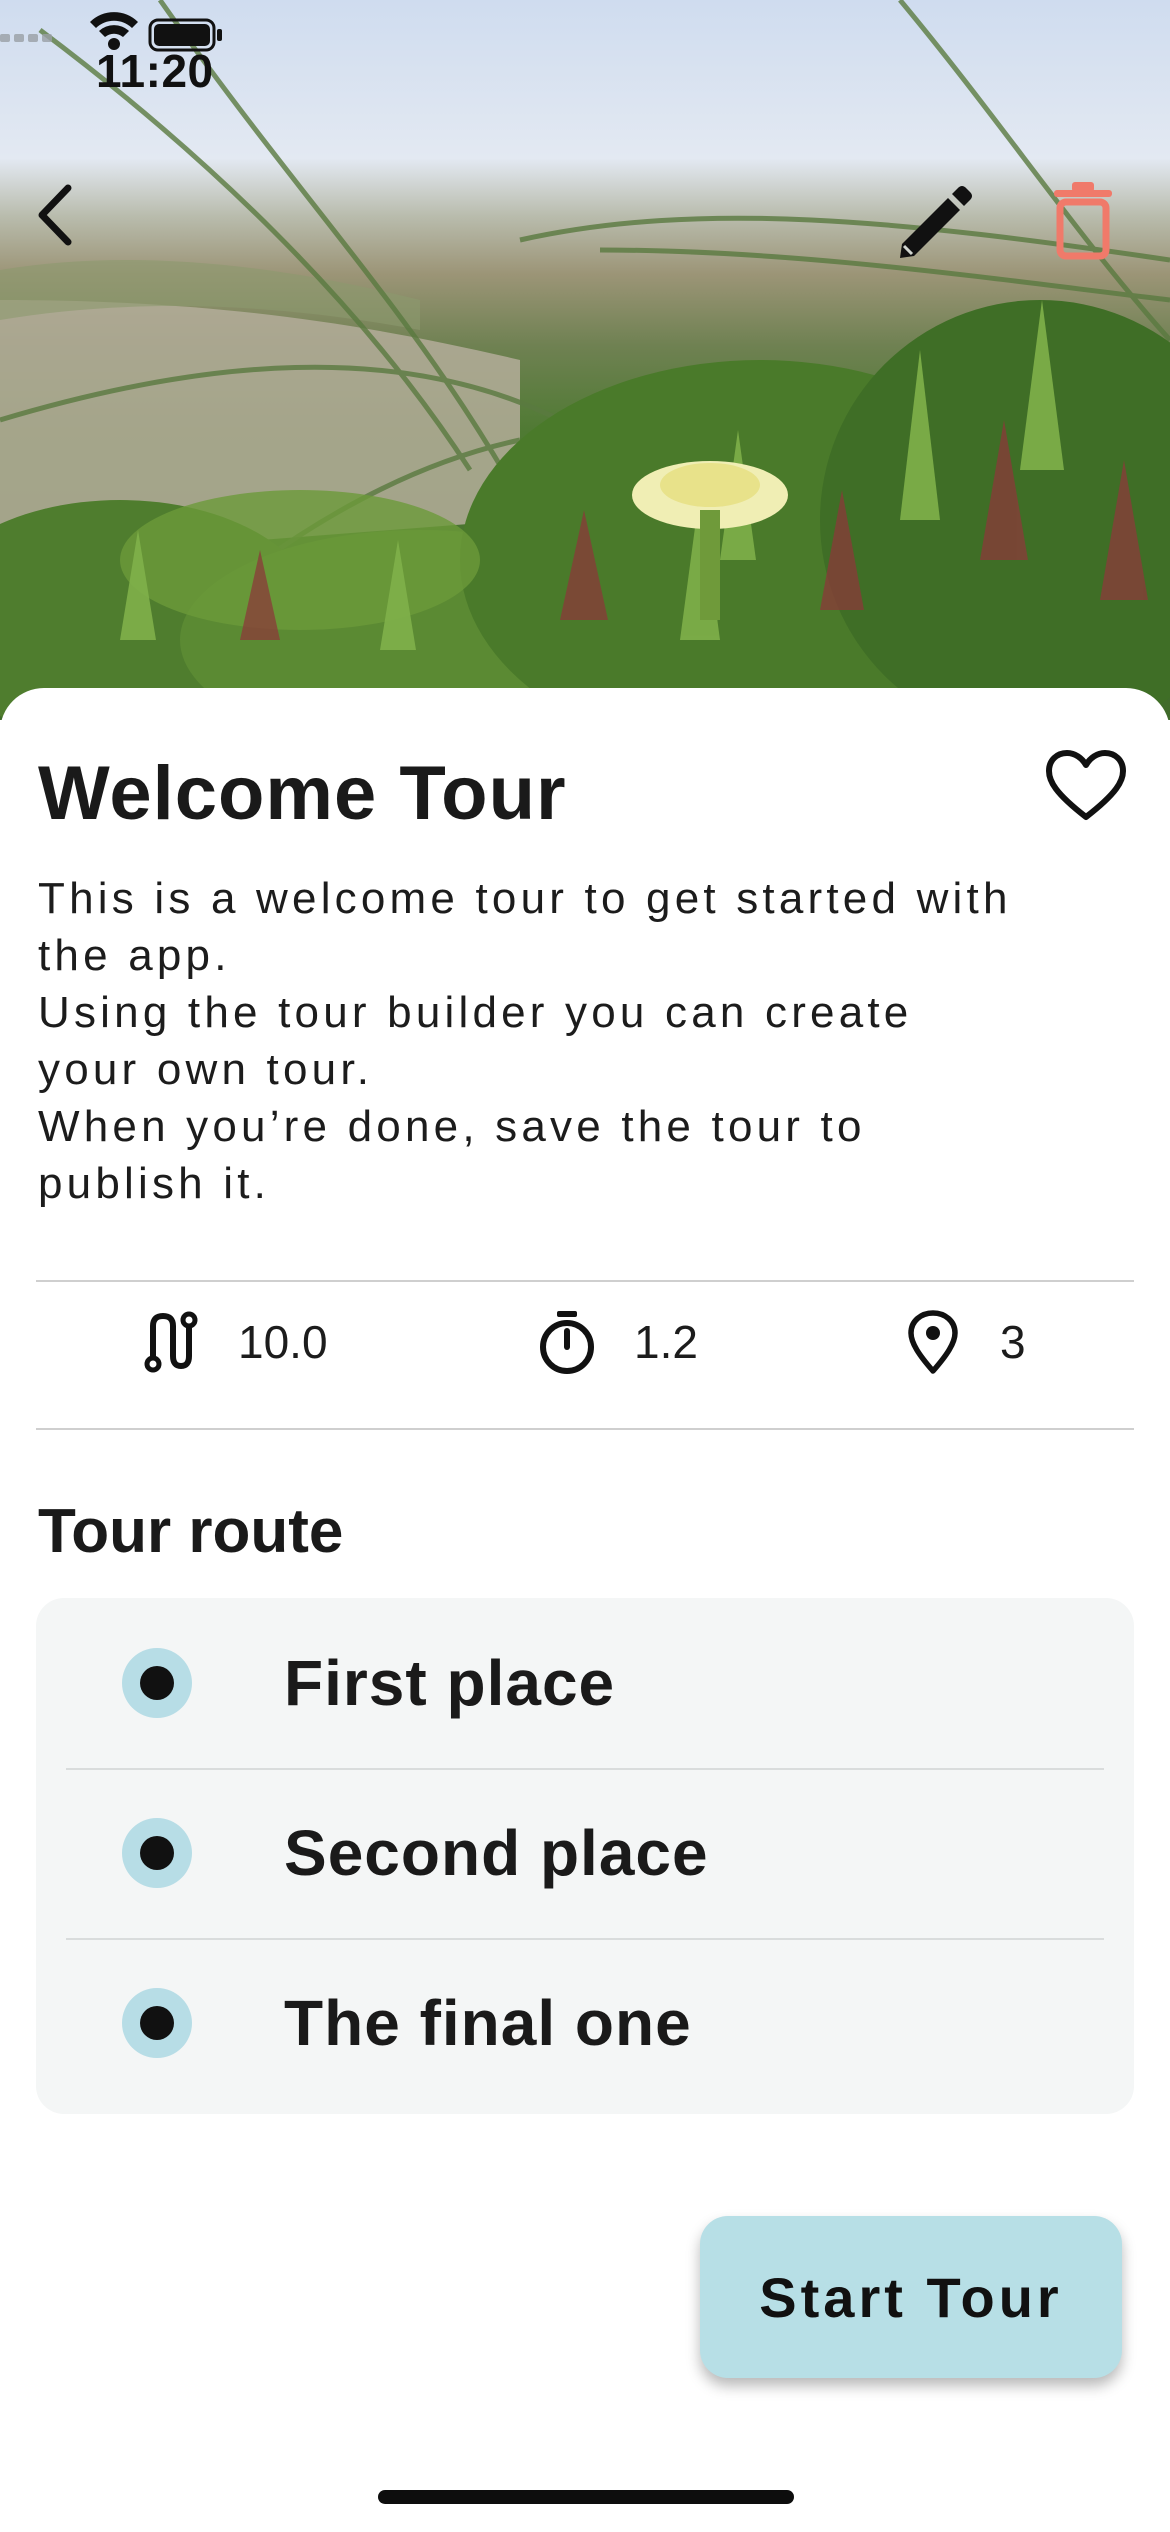 Image resolution: width=1170 pixels, height=2532 pixels. I want to click on edit-button, so click(940, 230).